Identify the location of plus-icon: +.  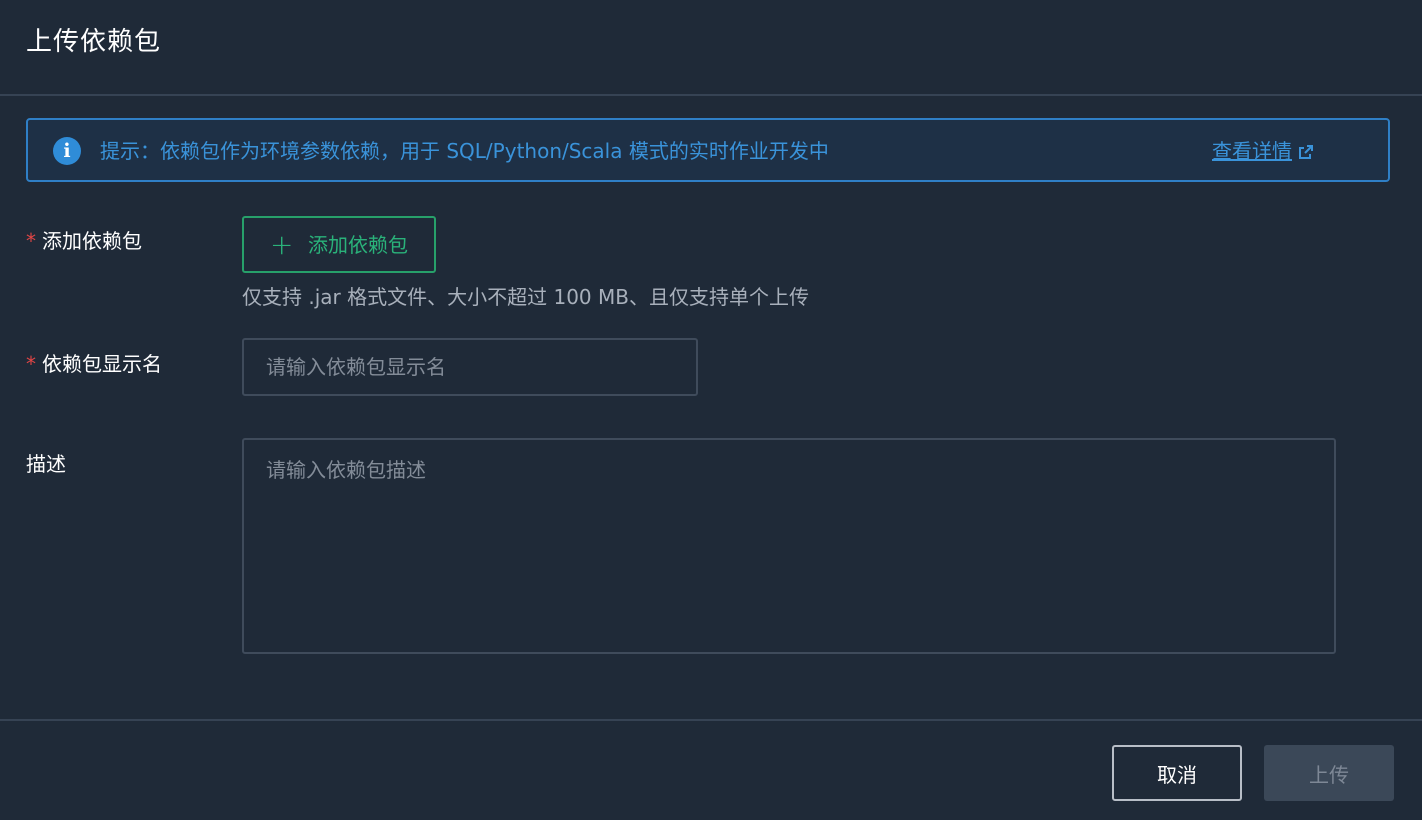
(282, 244).